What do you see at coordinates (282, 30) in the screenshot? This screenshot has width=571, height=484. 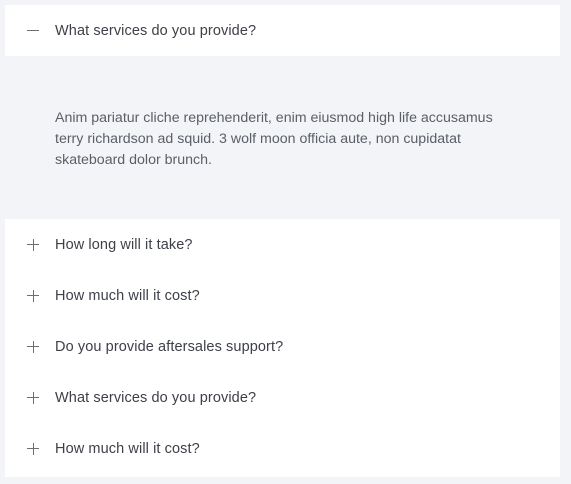 I see `accordion-item-header-open: What services do you provide?` at bounding box center [282, 30].